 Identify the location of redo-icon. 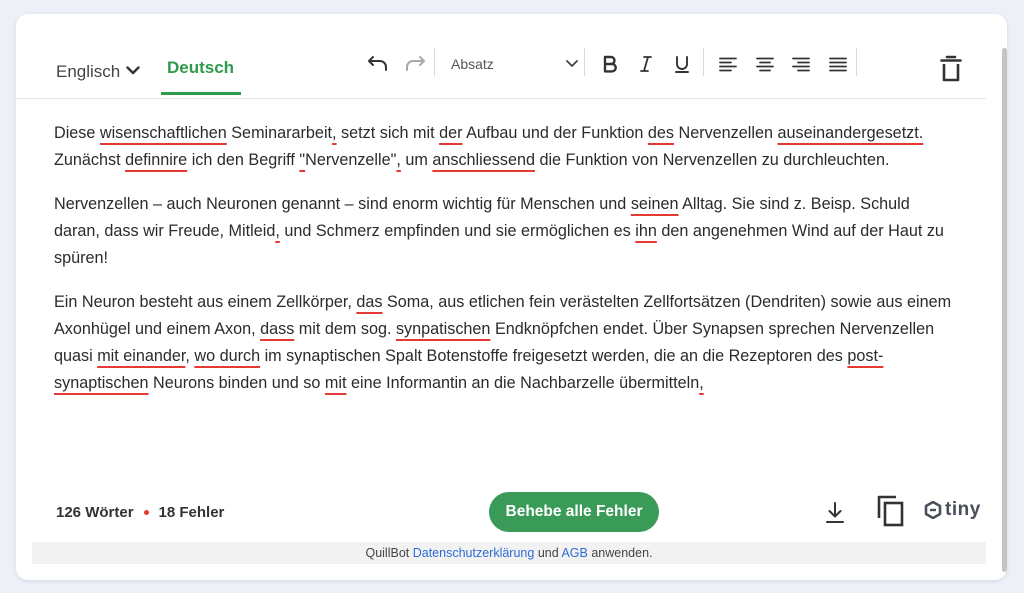
(415, 64).